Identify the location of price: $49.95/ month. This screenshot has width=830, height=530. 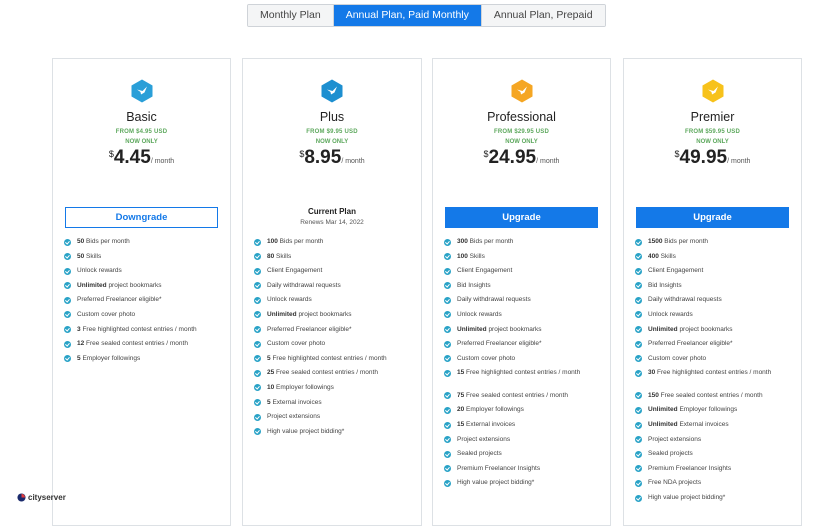
(712, 158).